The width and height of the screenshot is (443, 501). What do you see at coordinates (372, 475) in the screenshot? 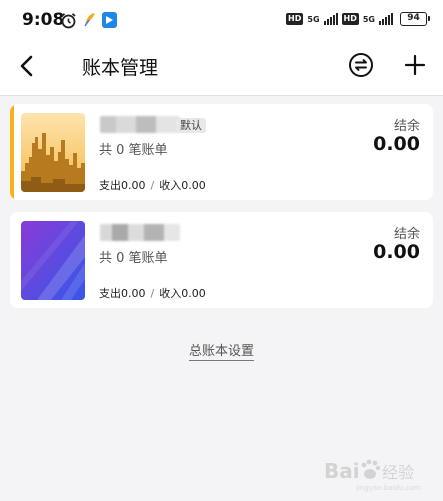
I see `watermark-logo: Bai 经验 jingyan.baidu.com` at bounding box center [372, 475].